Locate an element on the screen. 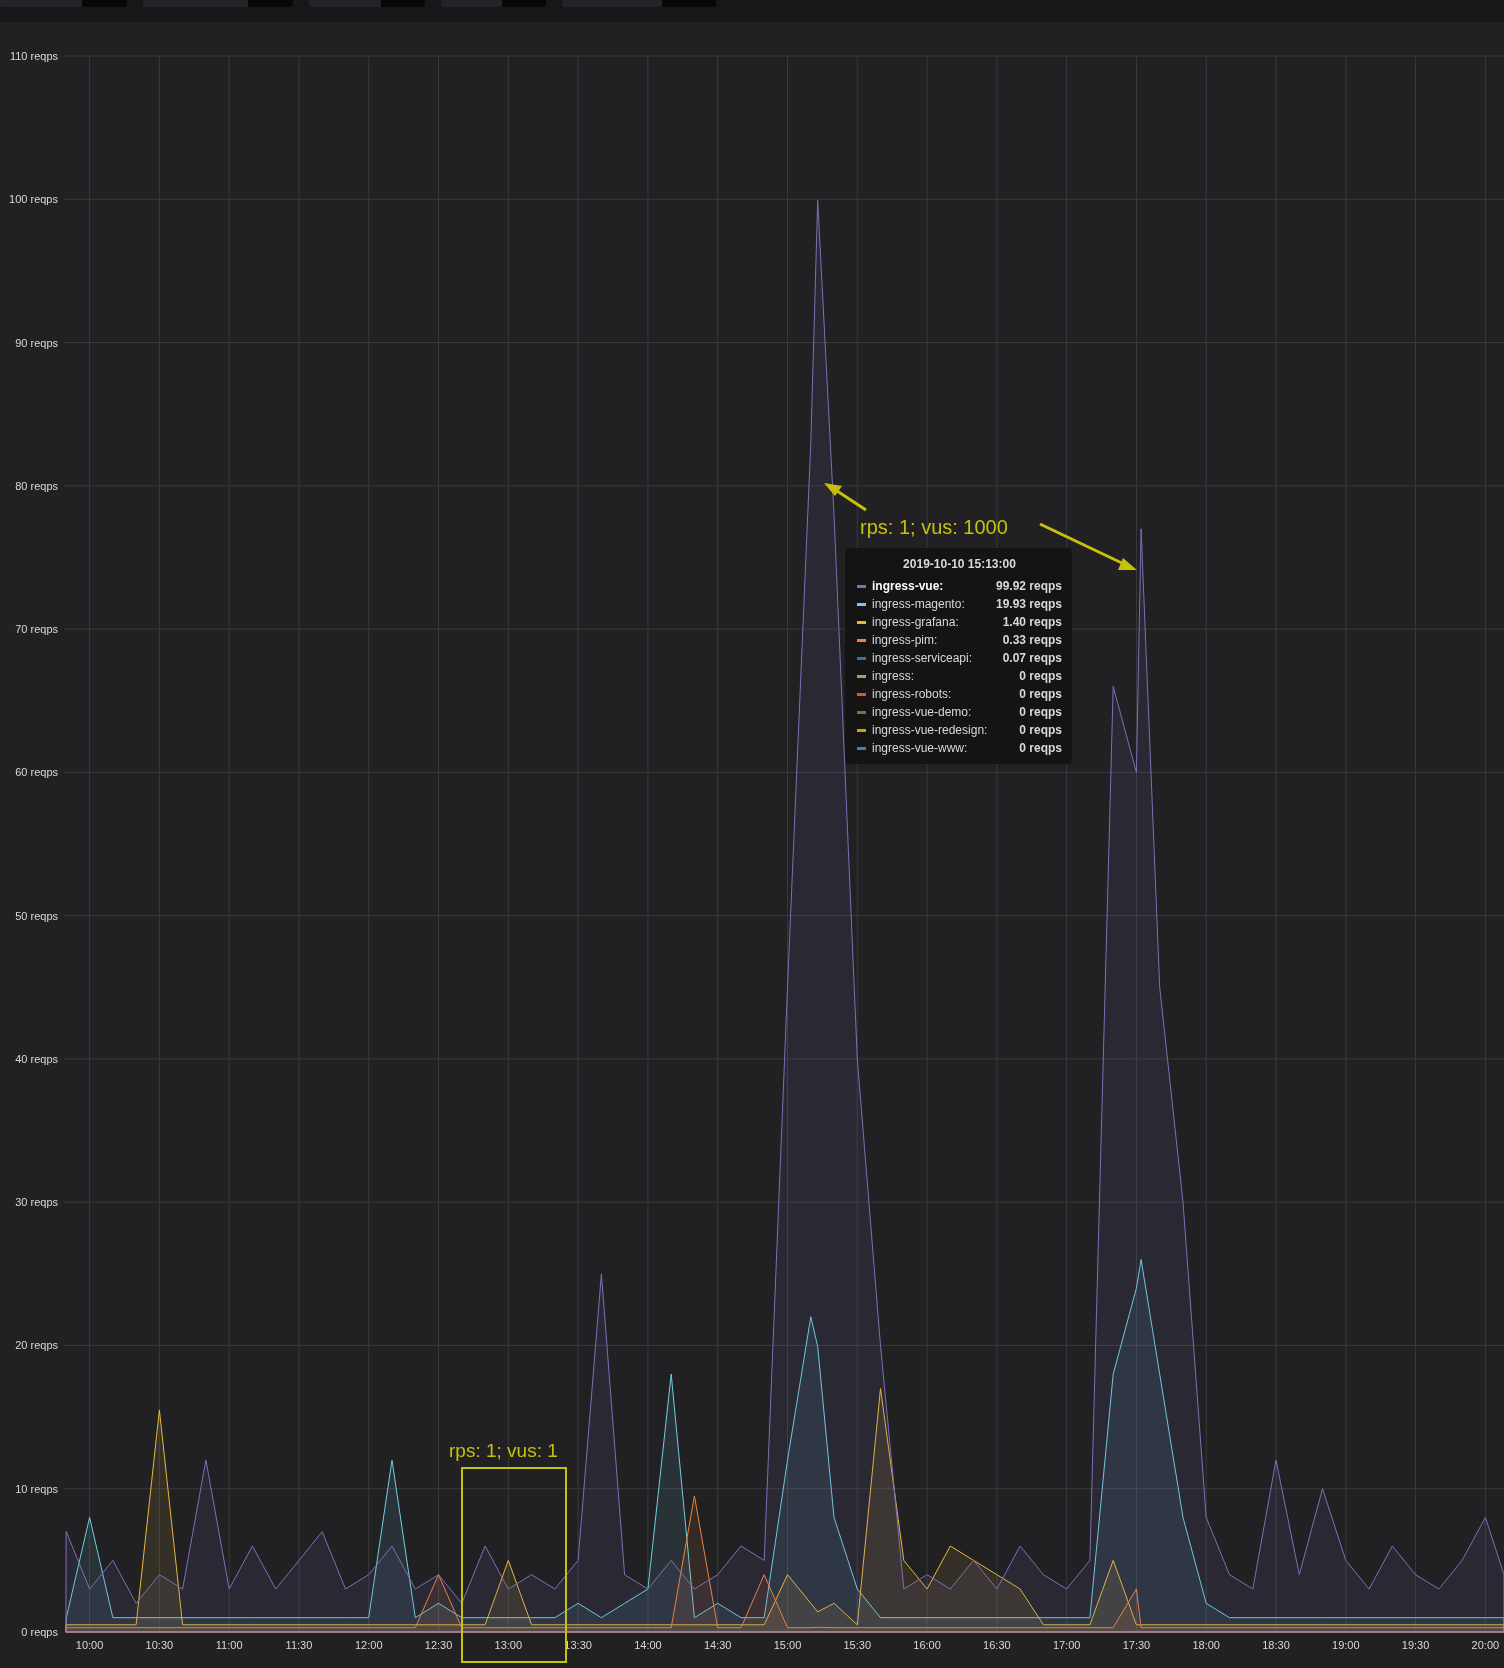  axis-tick-label: 17:00 is located at coordinates (1066, 1645).